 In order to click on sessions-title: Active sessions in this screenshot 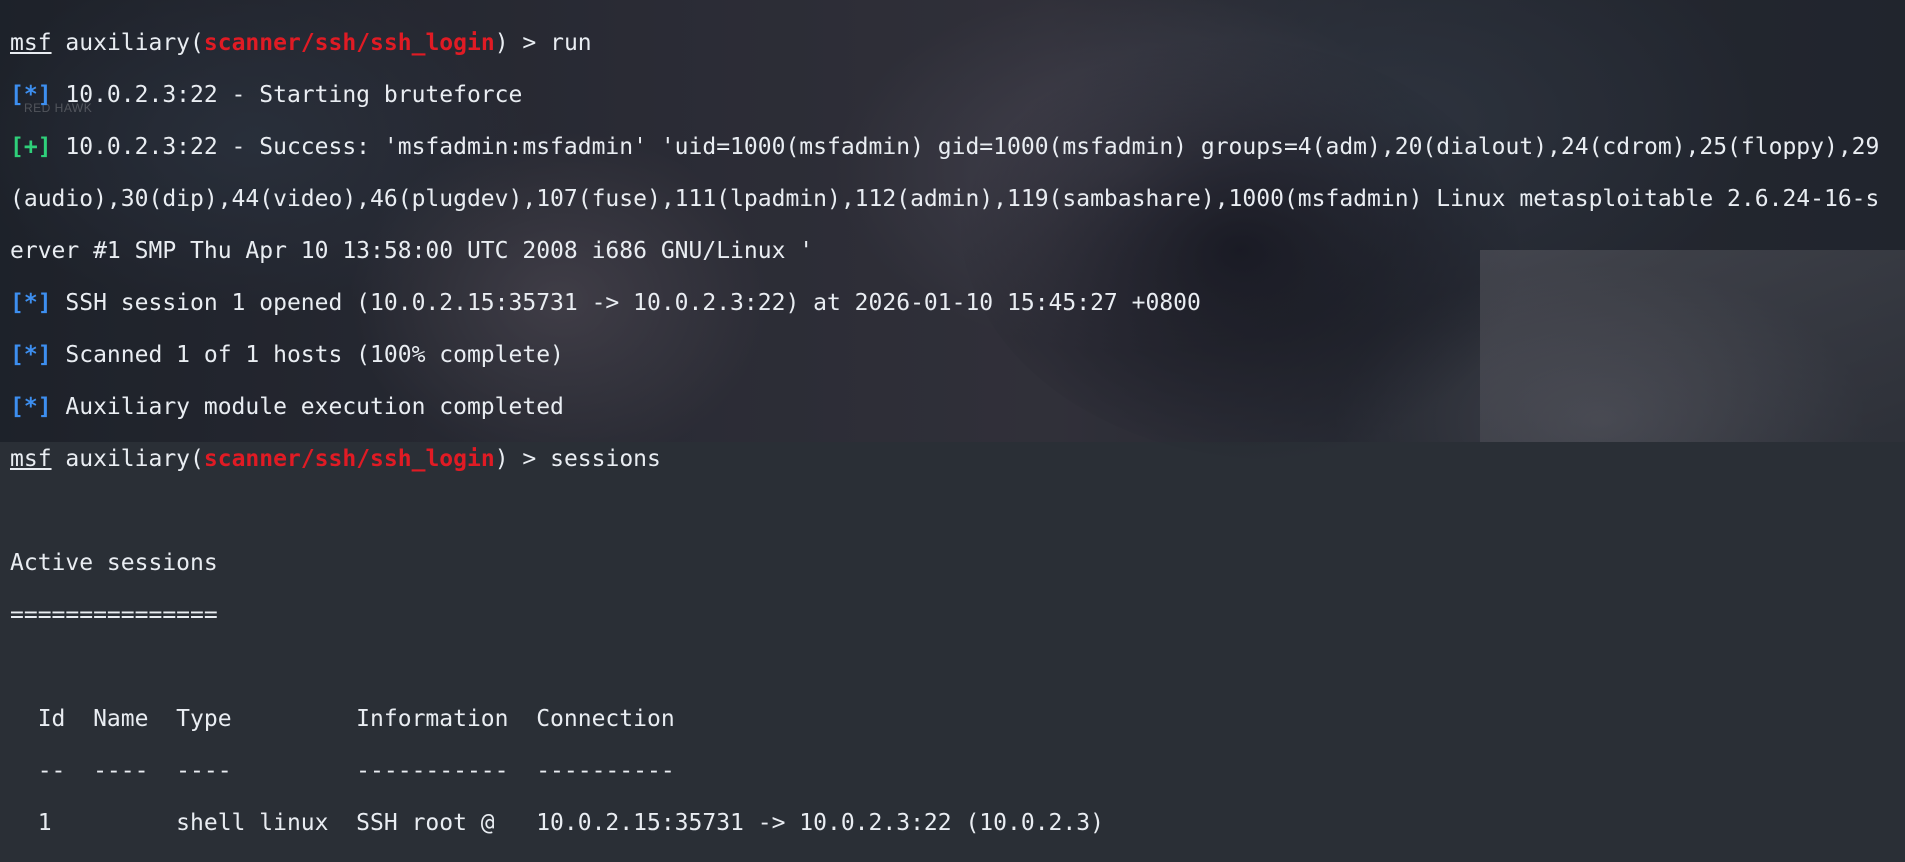, I will do `click(114, 563)`.